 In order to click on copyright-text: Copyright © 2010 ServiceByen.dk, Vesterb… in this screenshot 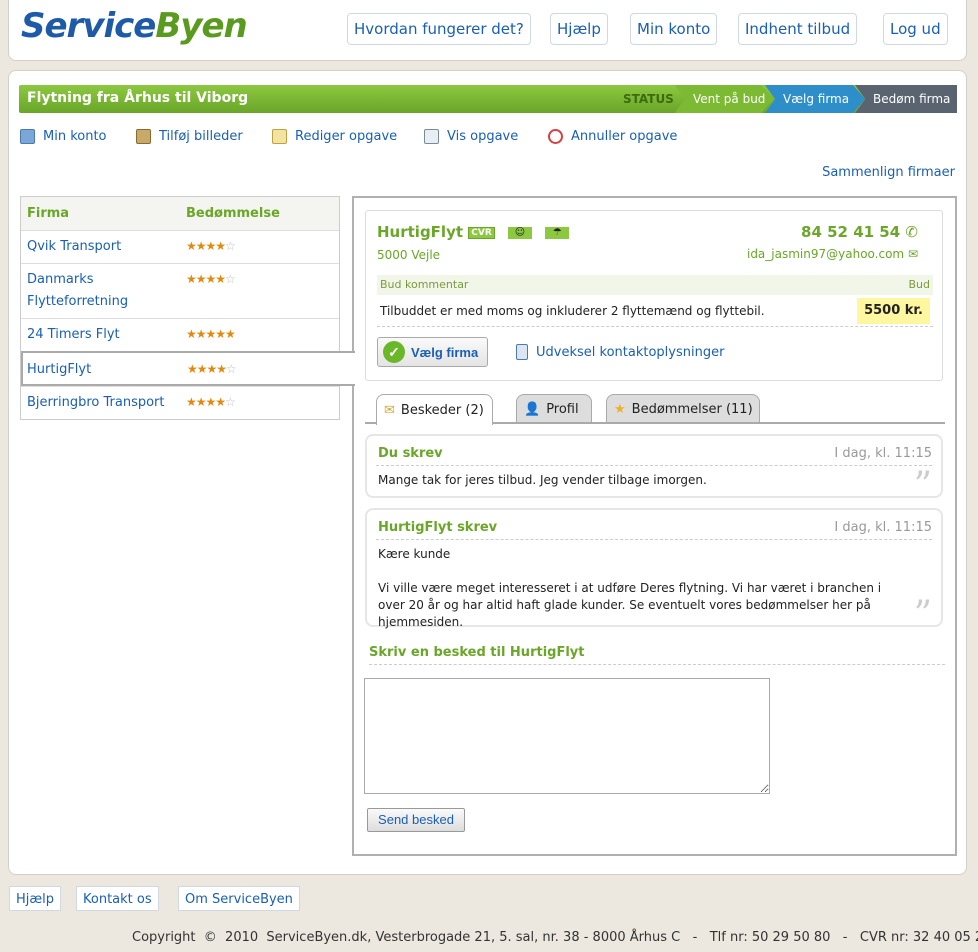, I will do `click(555, 937)`.